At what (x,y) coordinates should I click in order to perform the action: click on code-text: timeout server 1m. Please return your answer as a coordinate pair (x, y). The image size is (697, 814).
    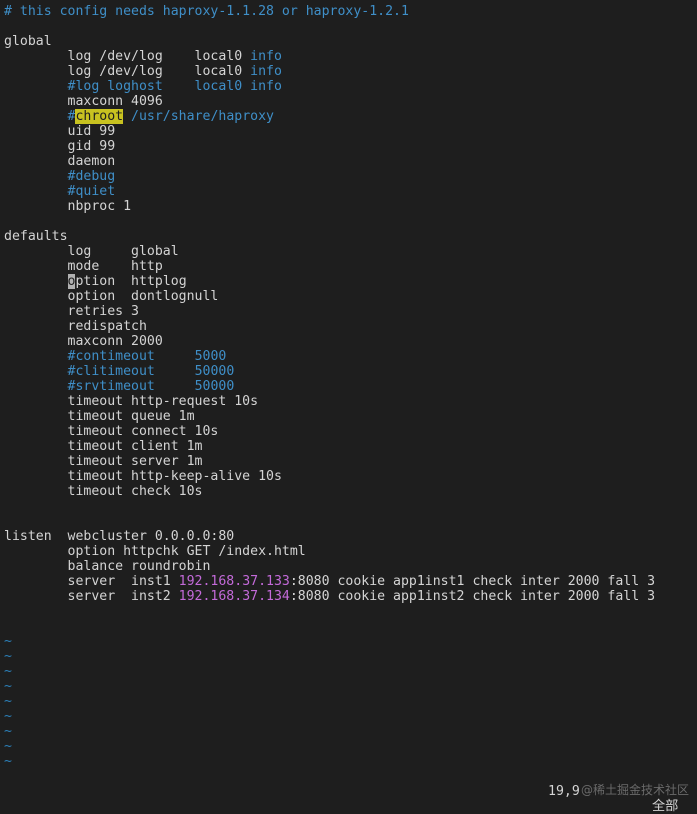
    Looking at the image, I should click on (103, 461).